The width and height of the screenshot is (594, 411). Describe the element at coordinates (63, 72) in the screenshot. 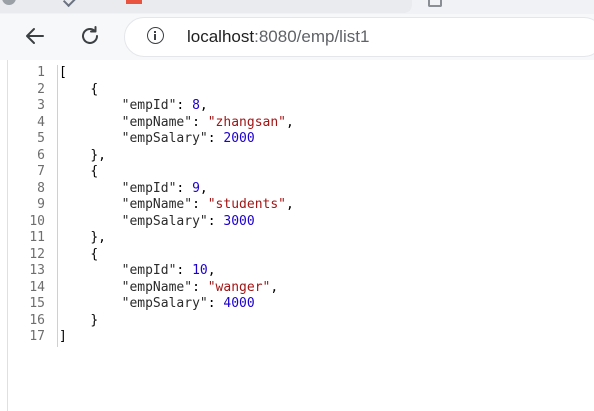

I see `json-token-punc: [` at that location.